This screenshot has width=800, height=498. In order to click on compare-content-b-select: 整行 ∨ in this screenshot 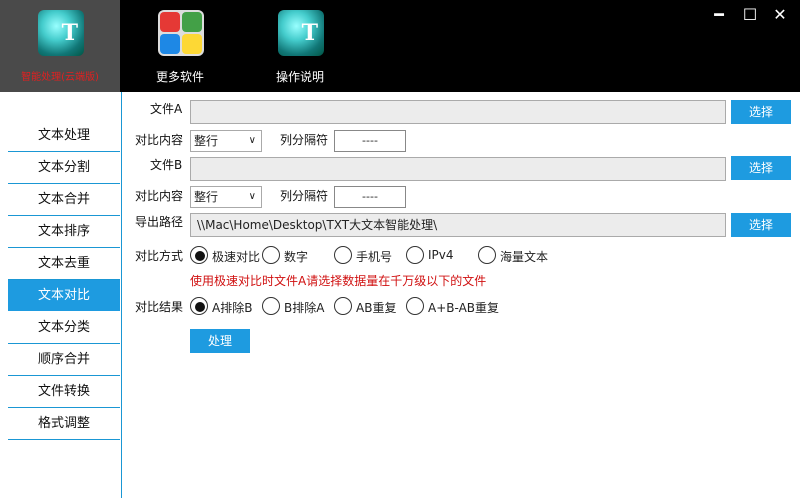, I will do `click(226, 197)`.